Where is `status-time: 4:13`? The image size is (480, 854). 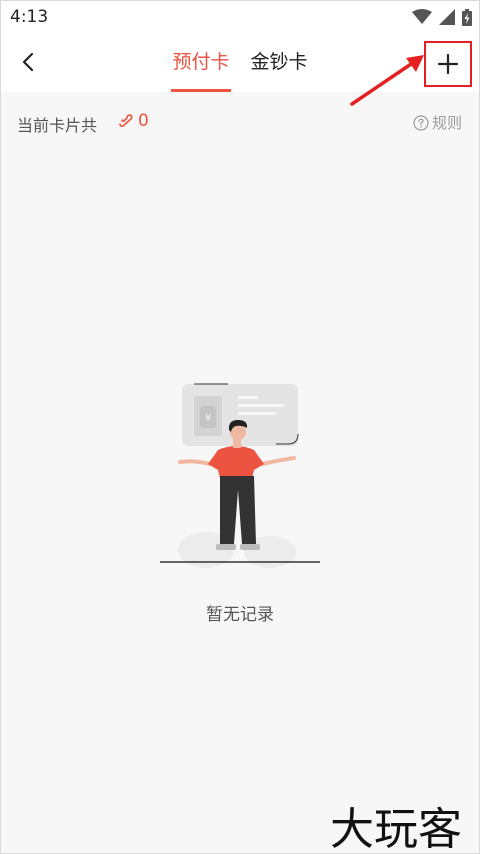
status-time: 4:13 is located at coordinates (29, 17).